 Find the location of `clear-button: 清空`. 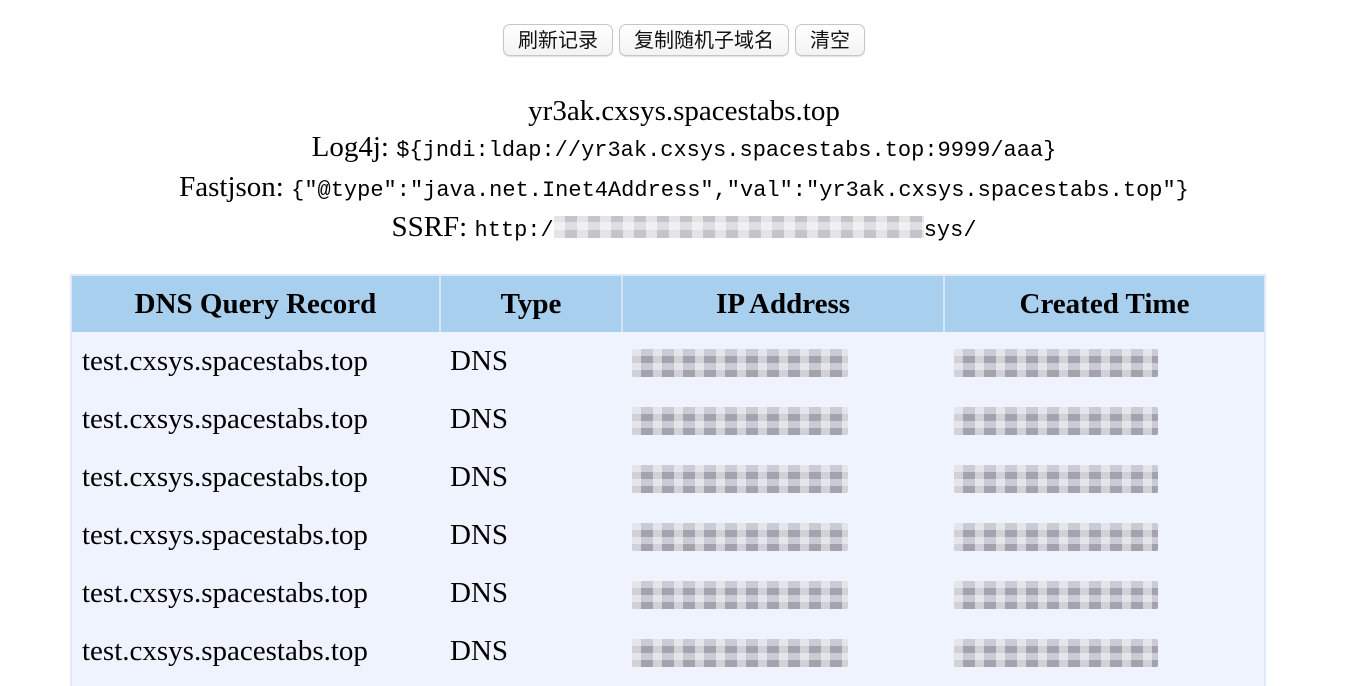

clear-button: 清空 is located at coordinates (830, 40).